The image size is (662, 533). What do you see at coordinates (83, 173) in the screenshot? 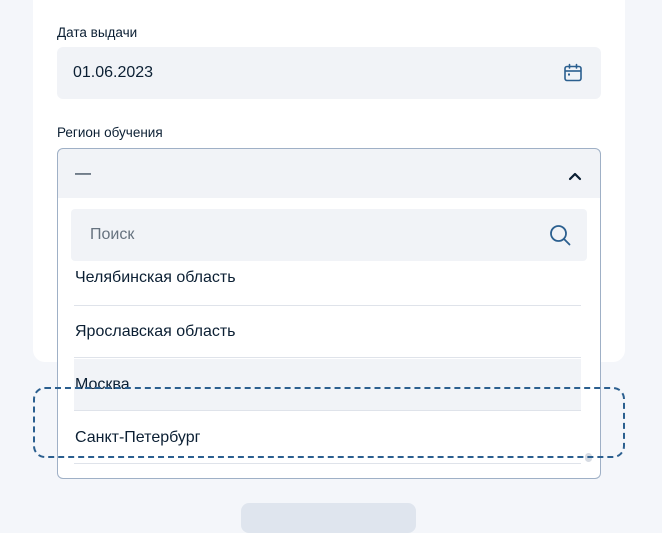
I see `region-select-value: —` at bounding box center [83, 173].